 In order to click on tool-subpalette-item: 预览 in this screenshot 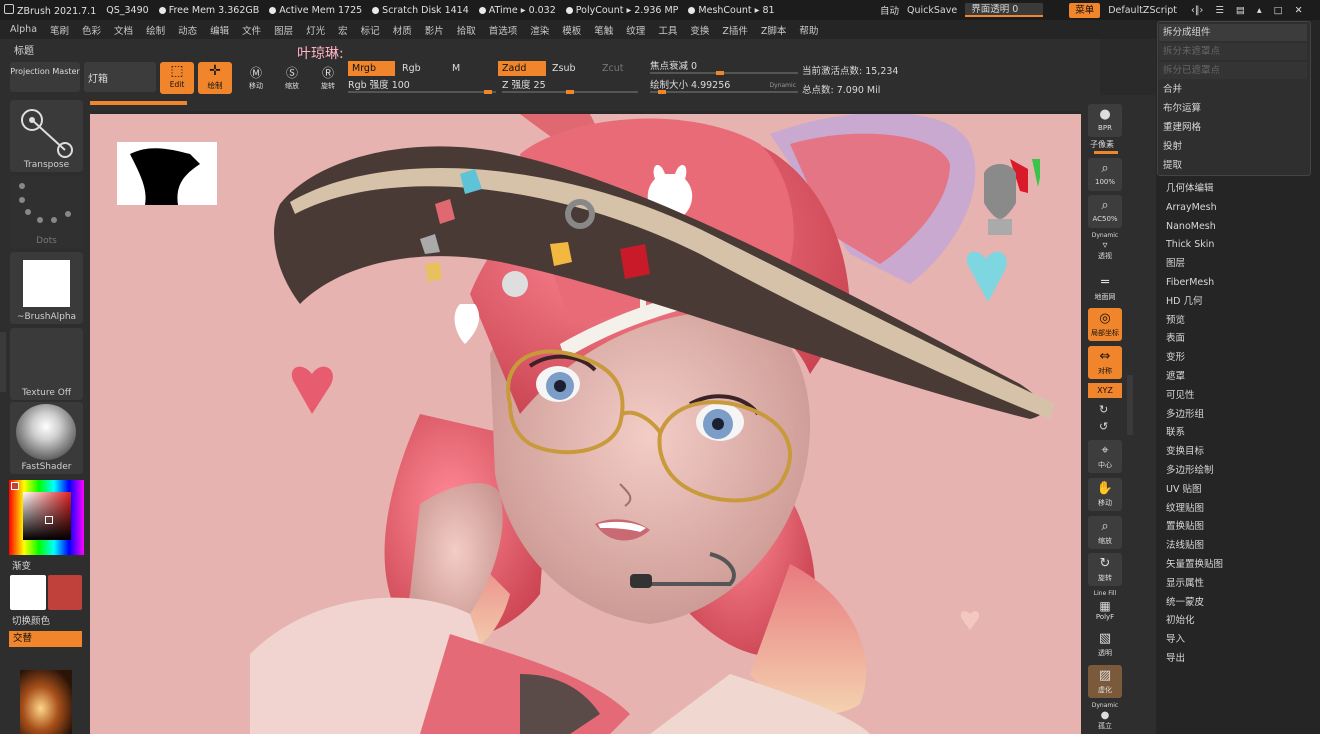, I will do `click(1175, 321)`.